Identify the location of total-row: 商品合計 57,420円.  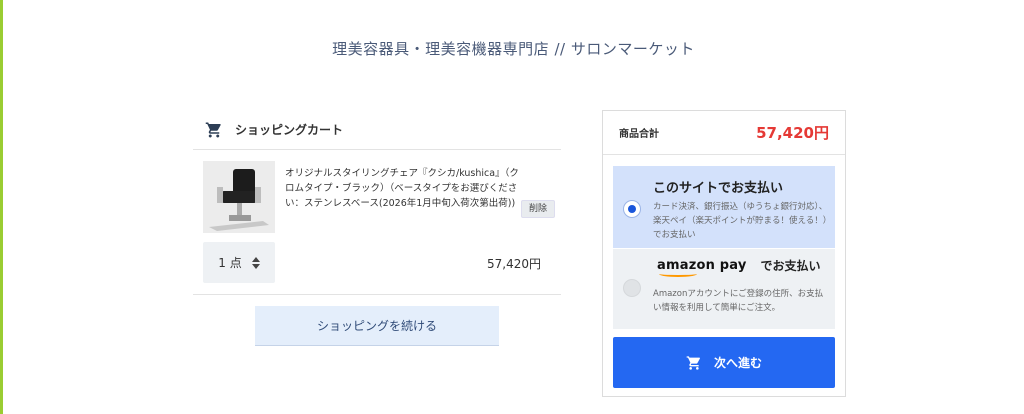
(724, 133).